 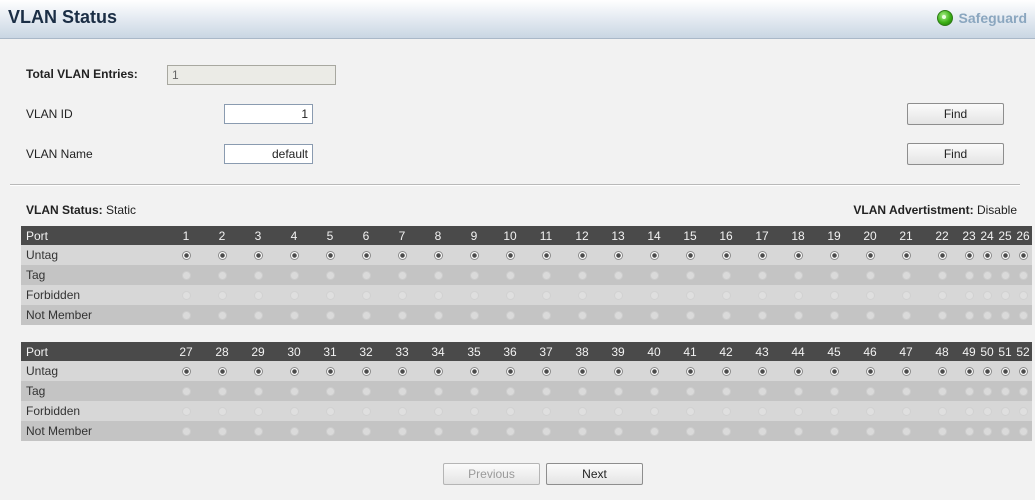 I want to click on find-by-id-button: Find, so click(x=955, y=114).